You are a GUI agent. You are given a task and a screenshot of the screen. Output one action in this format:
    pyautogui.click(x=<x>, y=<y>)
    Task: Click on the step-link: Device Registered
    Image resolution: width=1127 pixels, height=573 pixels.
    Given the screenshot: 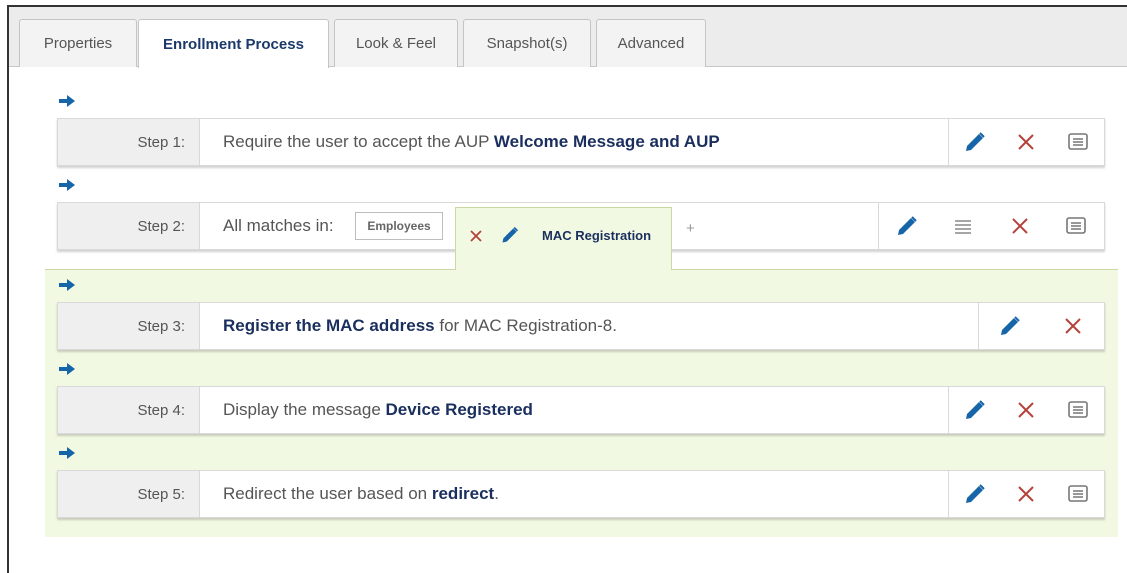 What is the action you would take?
    pyautogui.click(x=459, y=410)
    